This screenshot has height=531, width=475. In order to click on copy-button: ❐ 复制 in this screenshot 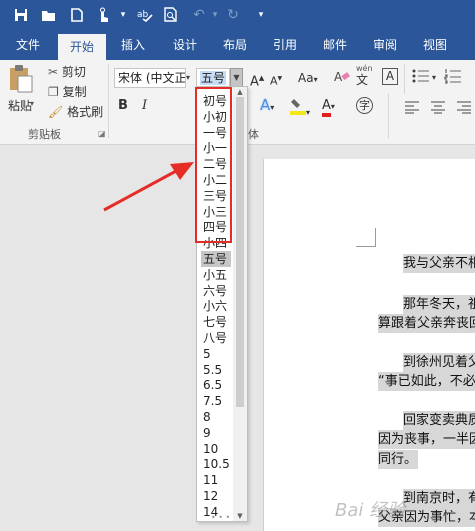, I will do `click(67, 92)`.